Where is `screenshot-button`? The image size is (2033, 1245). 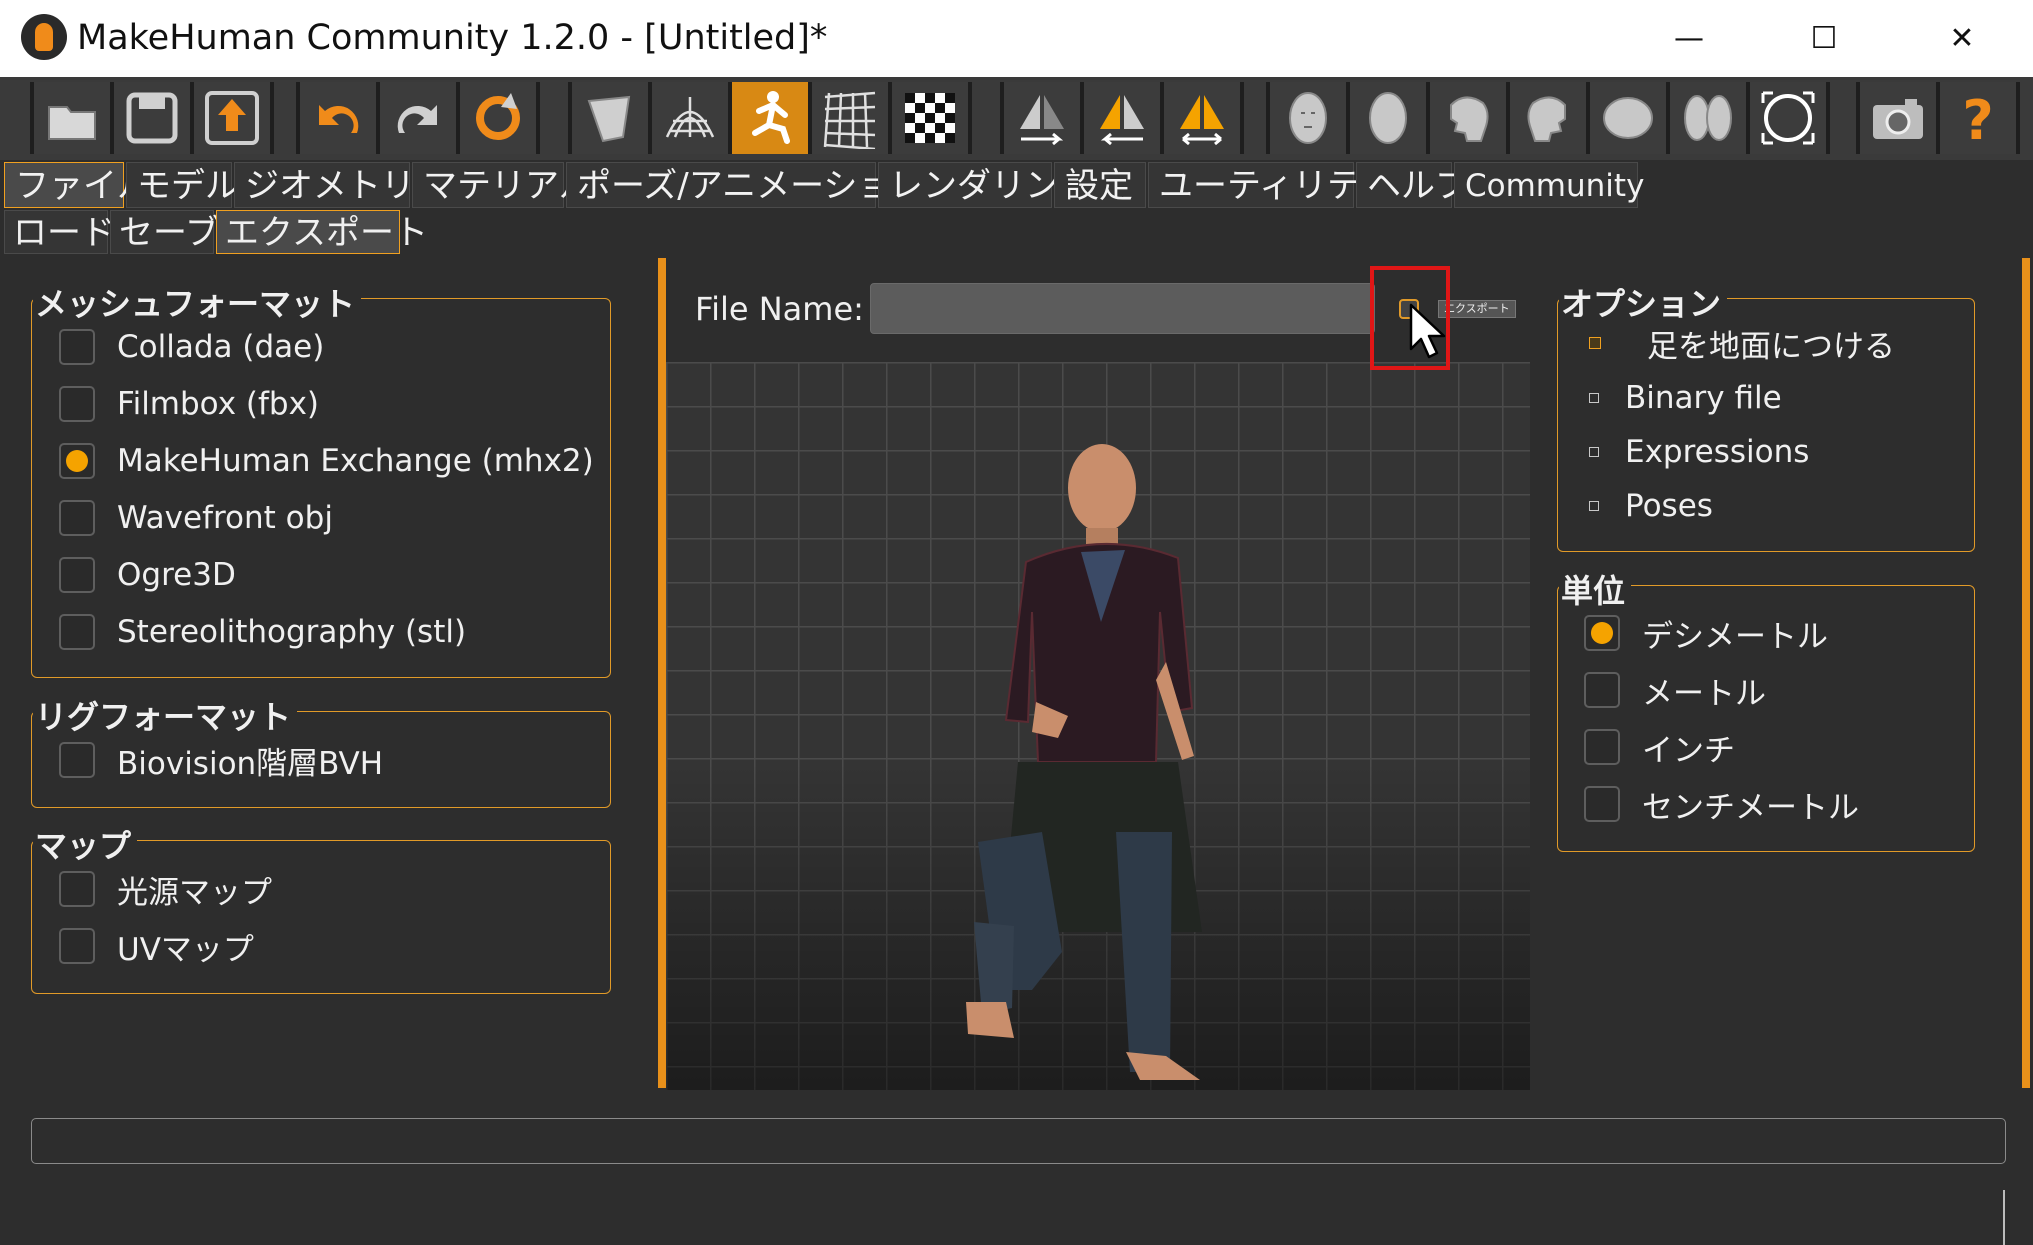
screenshot-button is located at coordinates (1898, 118).